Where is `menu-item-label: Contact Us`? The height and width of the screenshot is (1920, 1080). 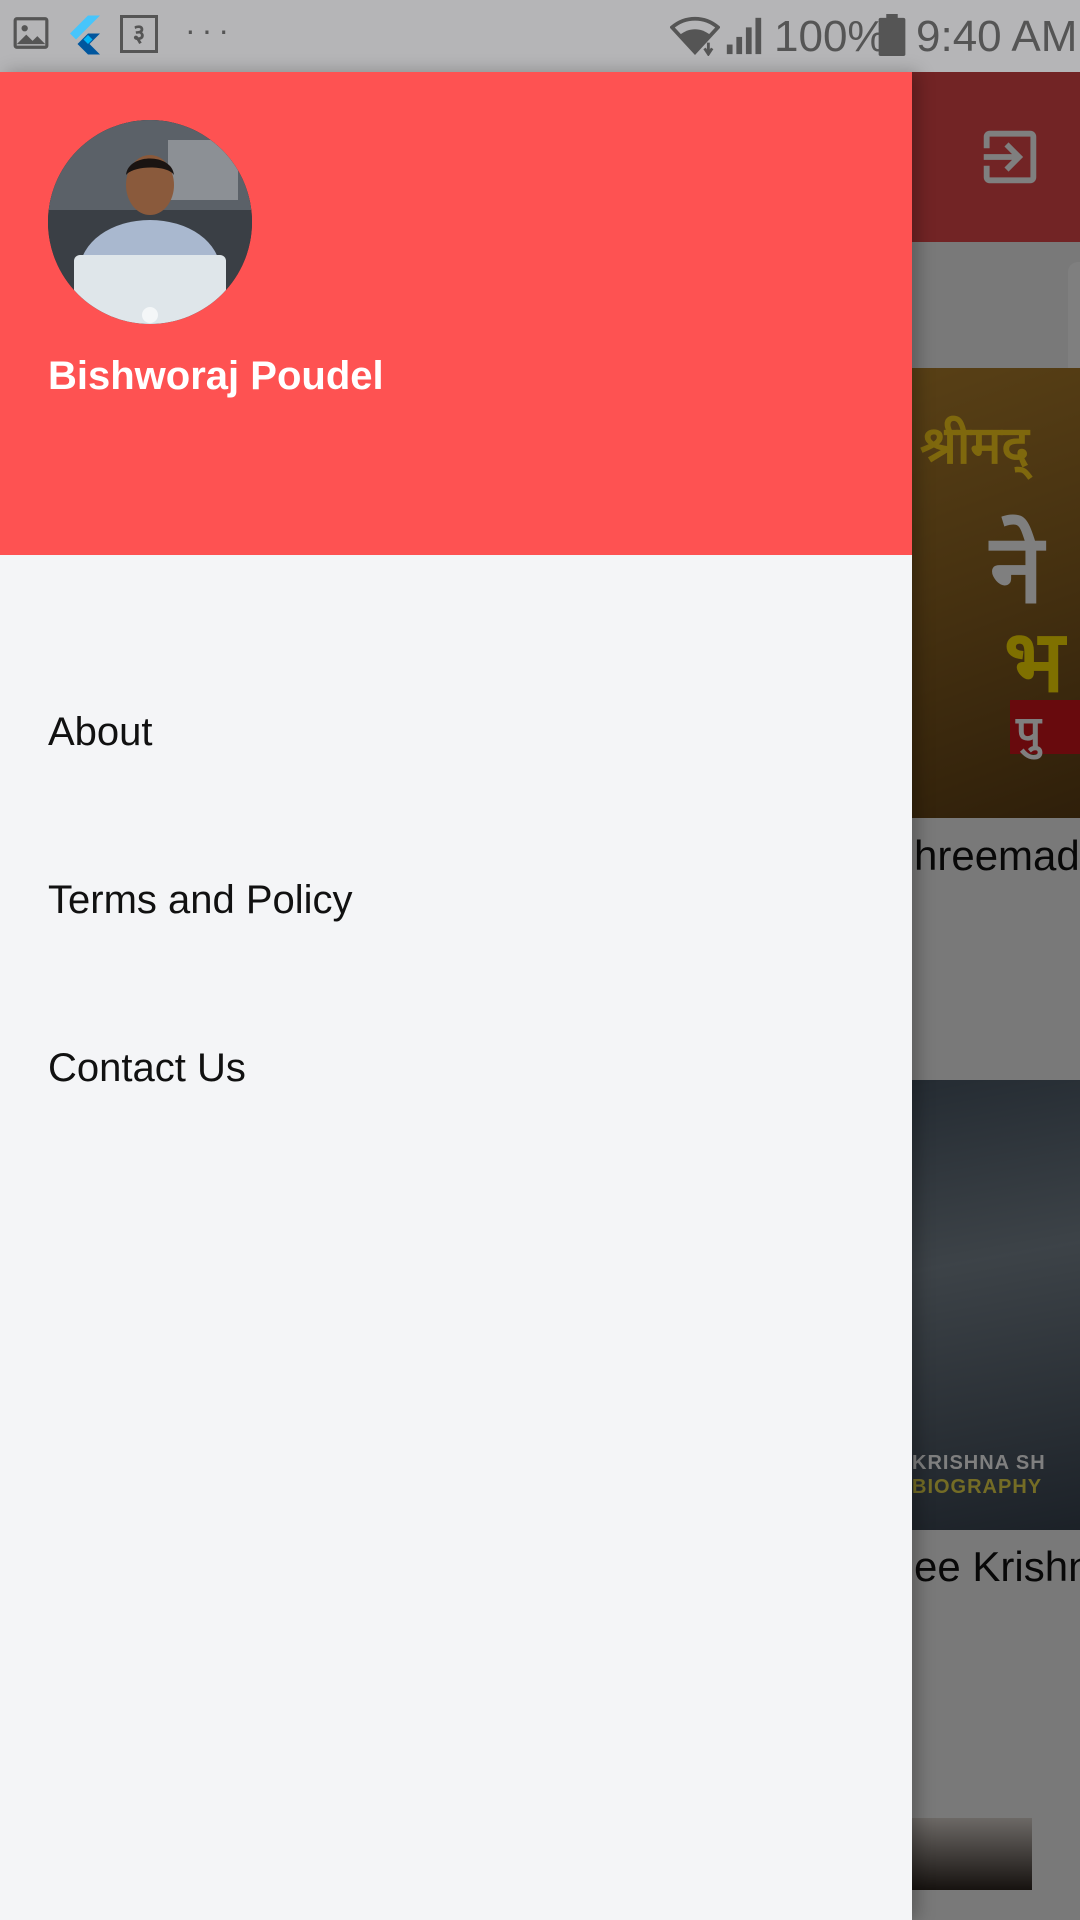 menu-item-label: Contact Us is located at coordinates (147, 1068).